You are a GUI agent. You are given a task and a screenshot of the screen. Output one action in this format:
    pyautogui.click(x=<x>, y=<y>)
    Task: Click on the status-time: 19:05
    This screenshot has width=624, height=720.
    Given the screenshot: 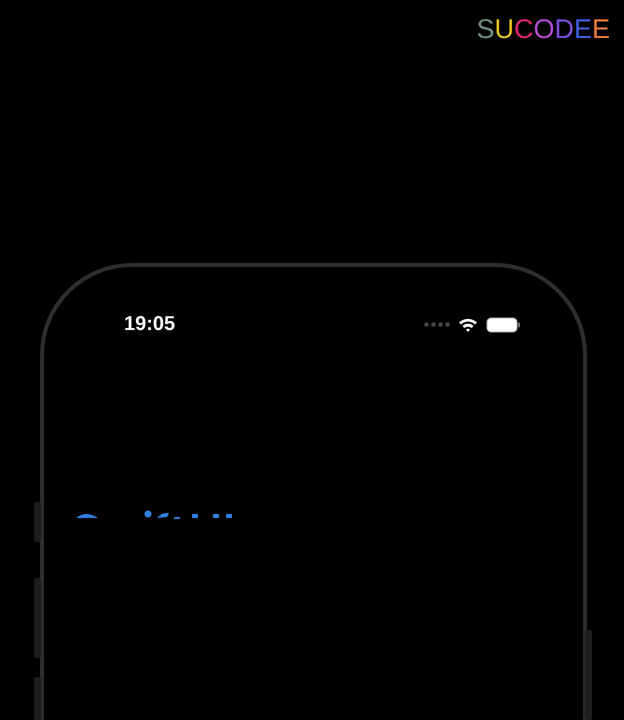 What is the action you would take?
    pyautogui.click(x=150, y=324)
    